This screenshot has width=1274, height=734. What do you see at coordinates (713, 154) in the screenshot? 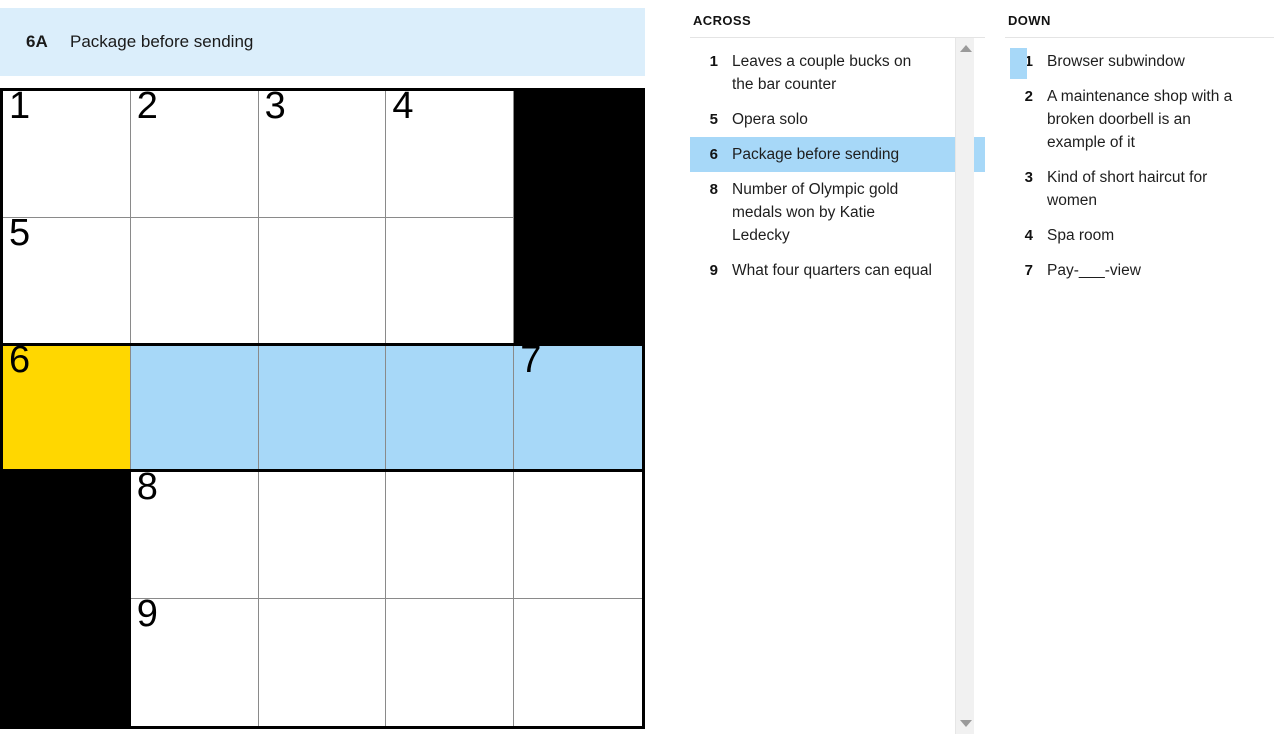
I see `clue-number: 6` at bounding box center [713, 154].